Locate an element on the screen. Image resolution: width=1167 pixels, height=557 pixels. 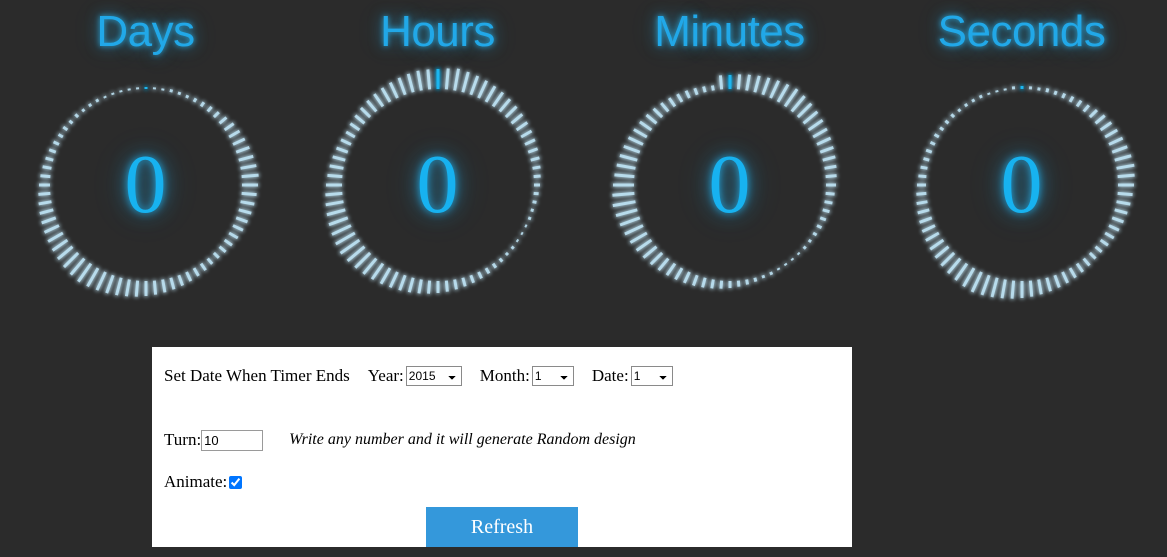
year-select: 201520162017201820192020 is located at coordinates (433, 376).